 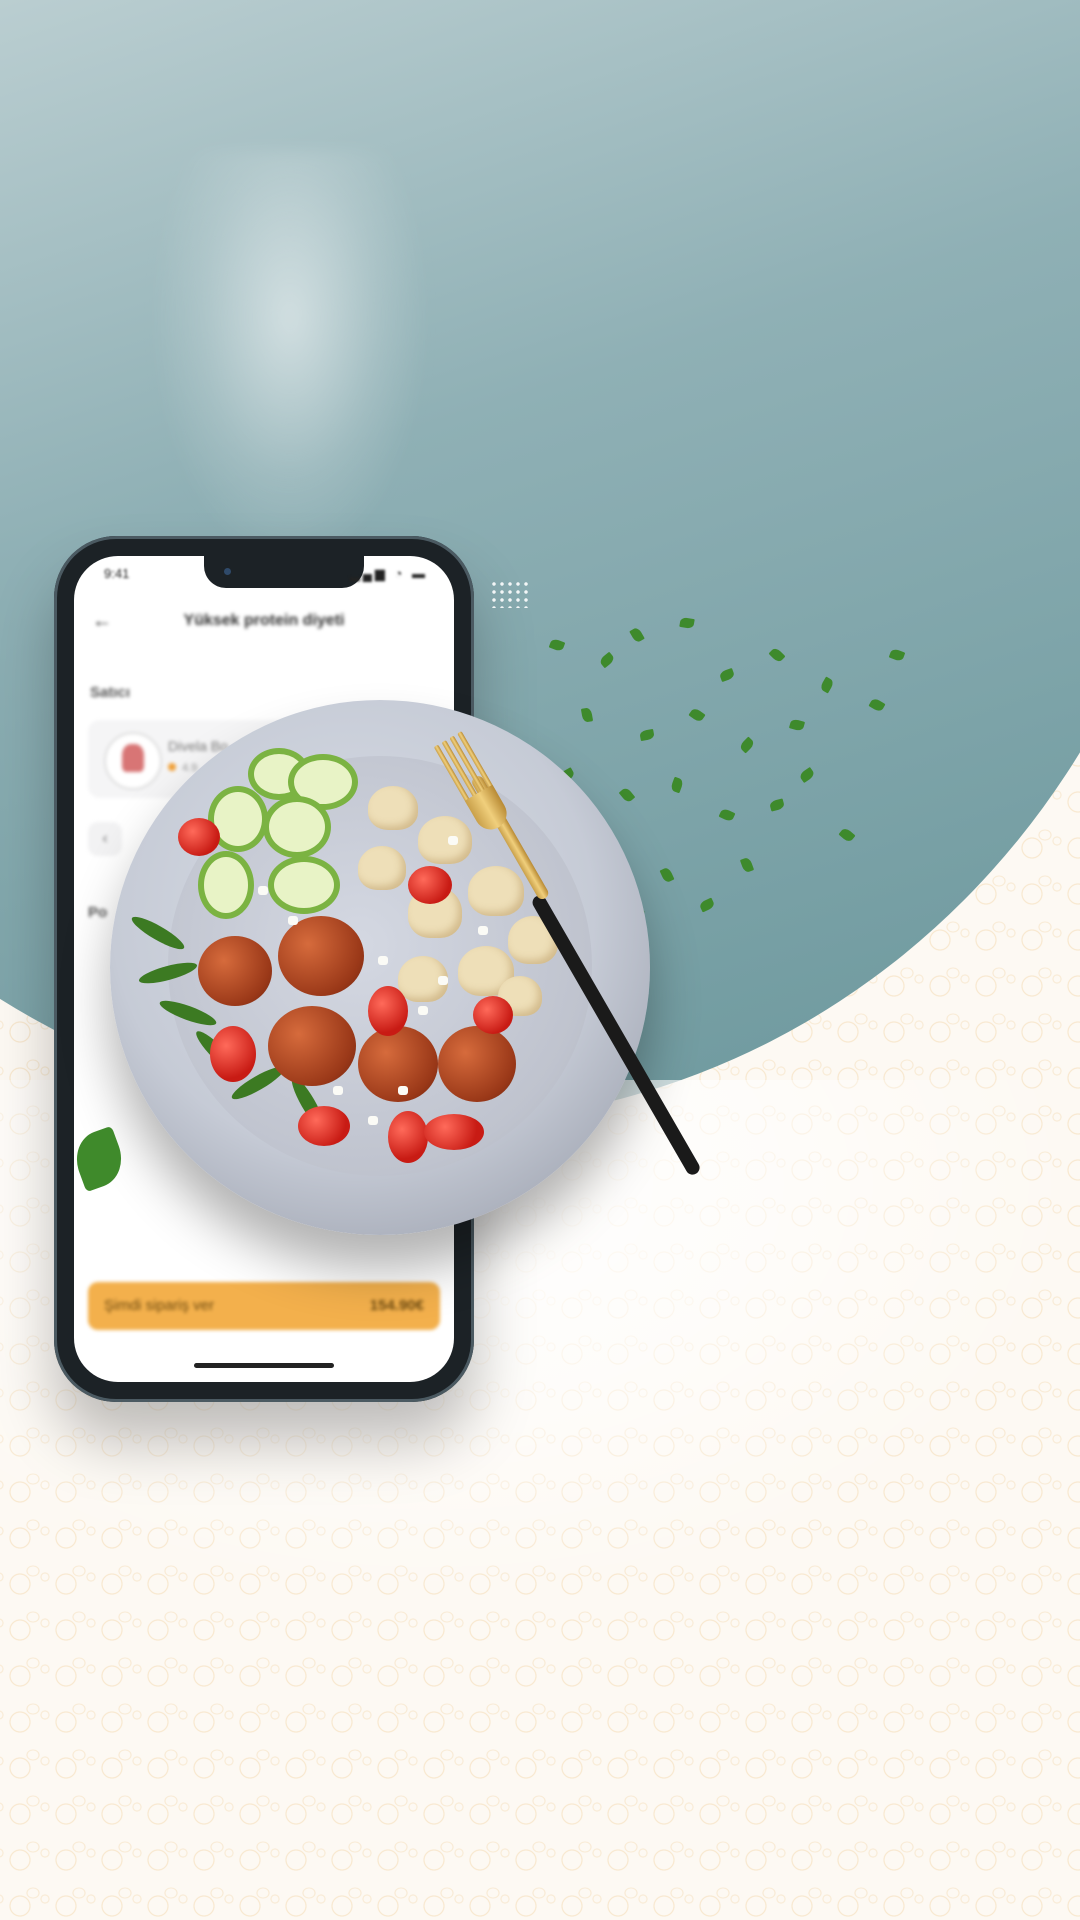 I want to click on seller-rating: 4.9, so click(x=182, y=768).